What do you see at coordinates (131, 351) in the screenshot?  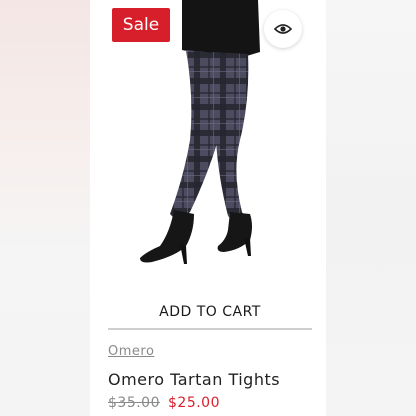 I see `brand-link: Omero` at bounding box center [131, 351].